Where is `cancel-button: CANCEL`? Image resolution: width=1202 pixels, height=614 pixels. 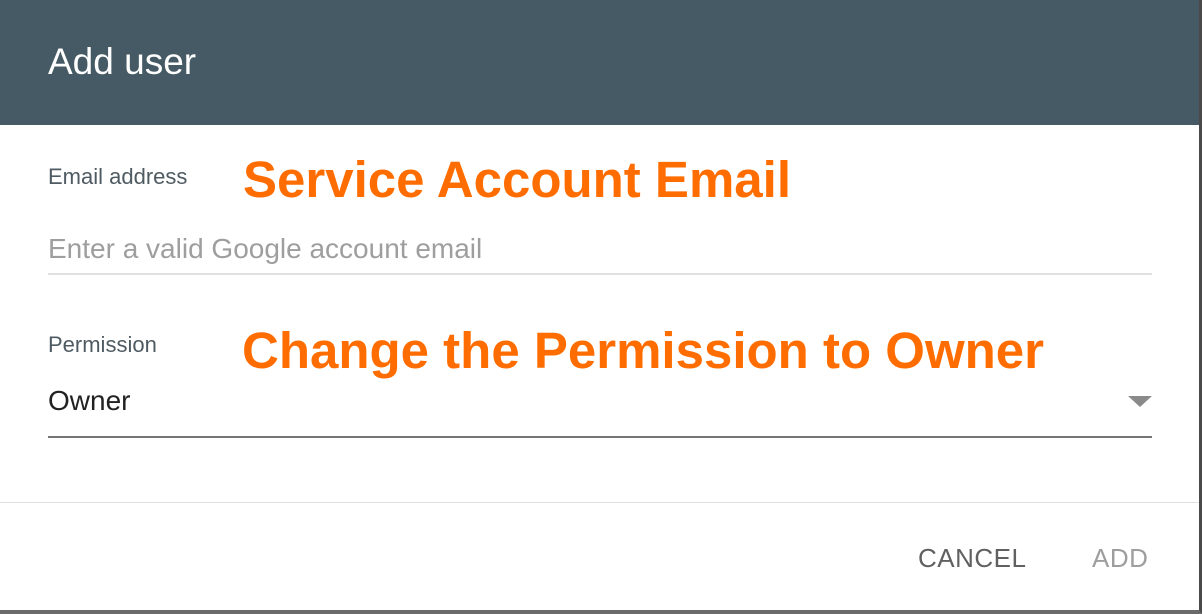 cancel-button: CANCEL is located at coordinates (972, 558).